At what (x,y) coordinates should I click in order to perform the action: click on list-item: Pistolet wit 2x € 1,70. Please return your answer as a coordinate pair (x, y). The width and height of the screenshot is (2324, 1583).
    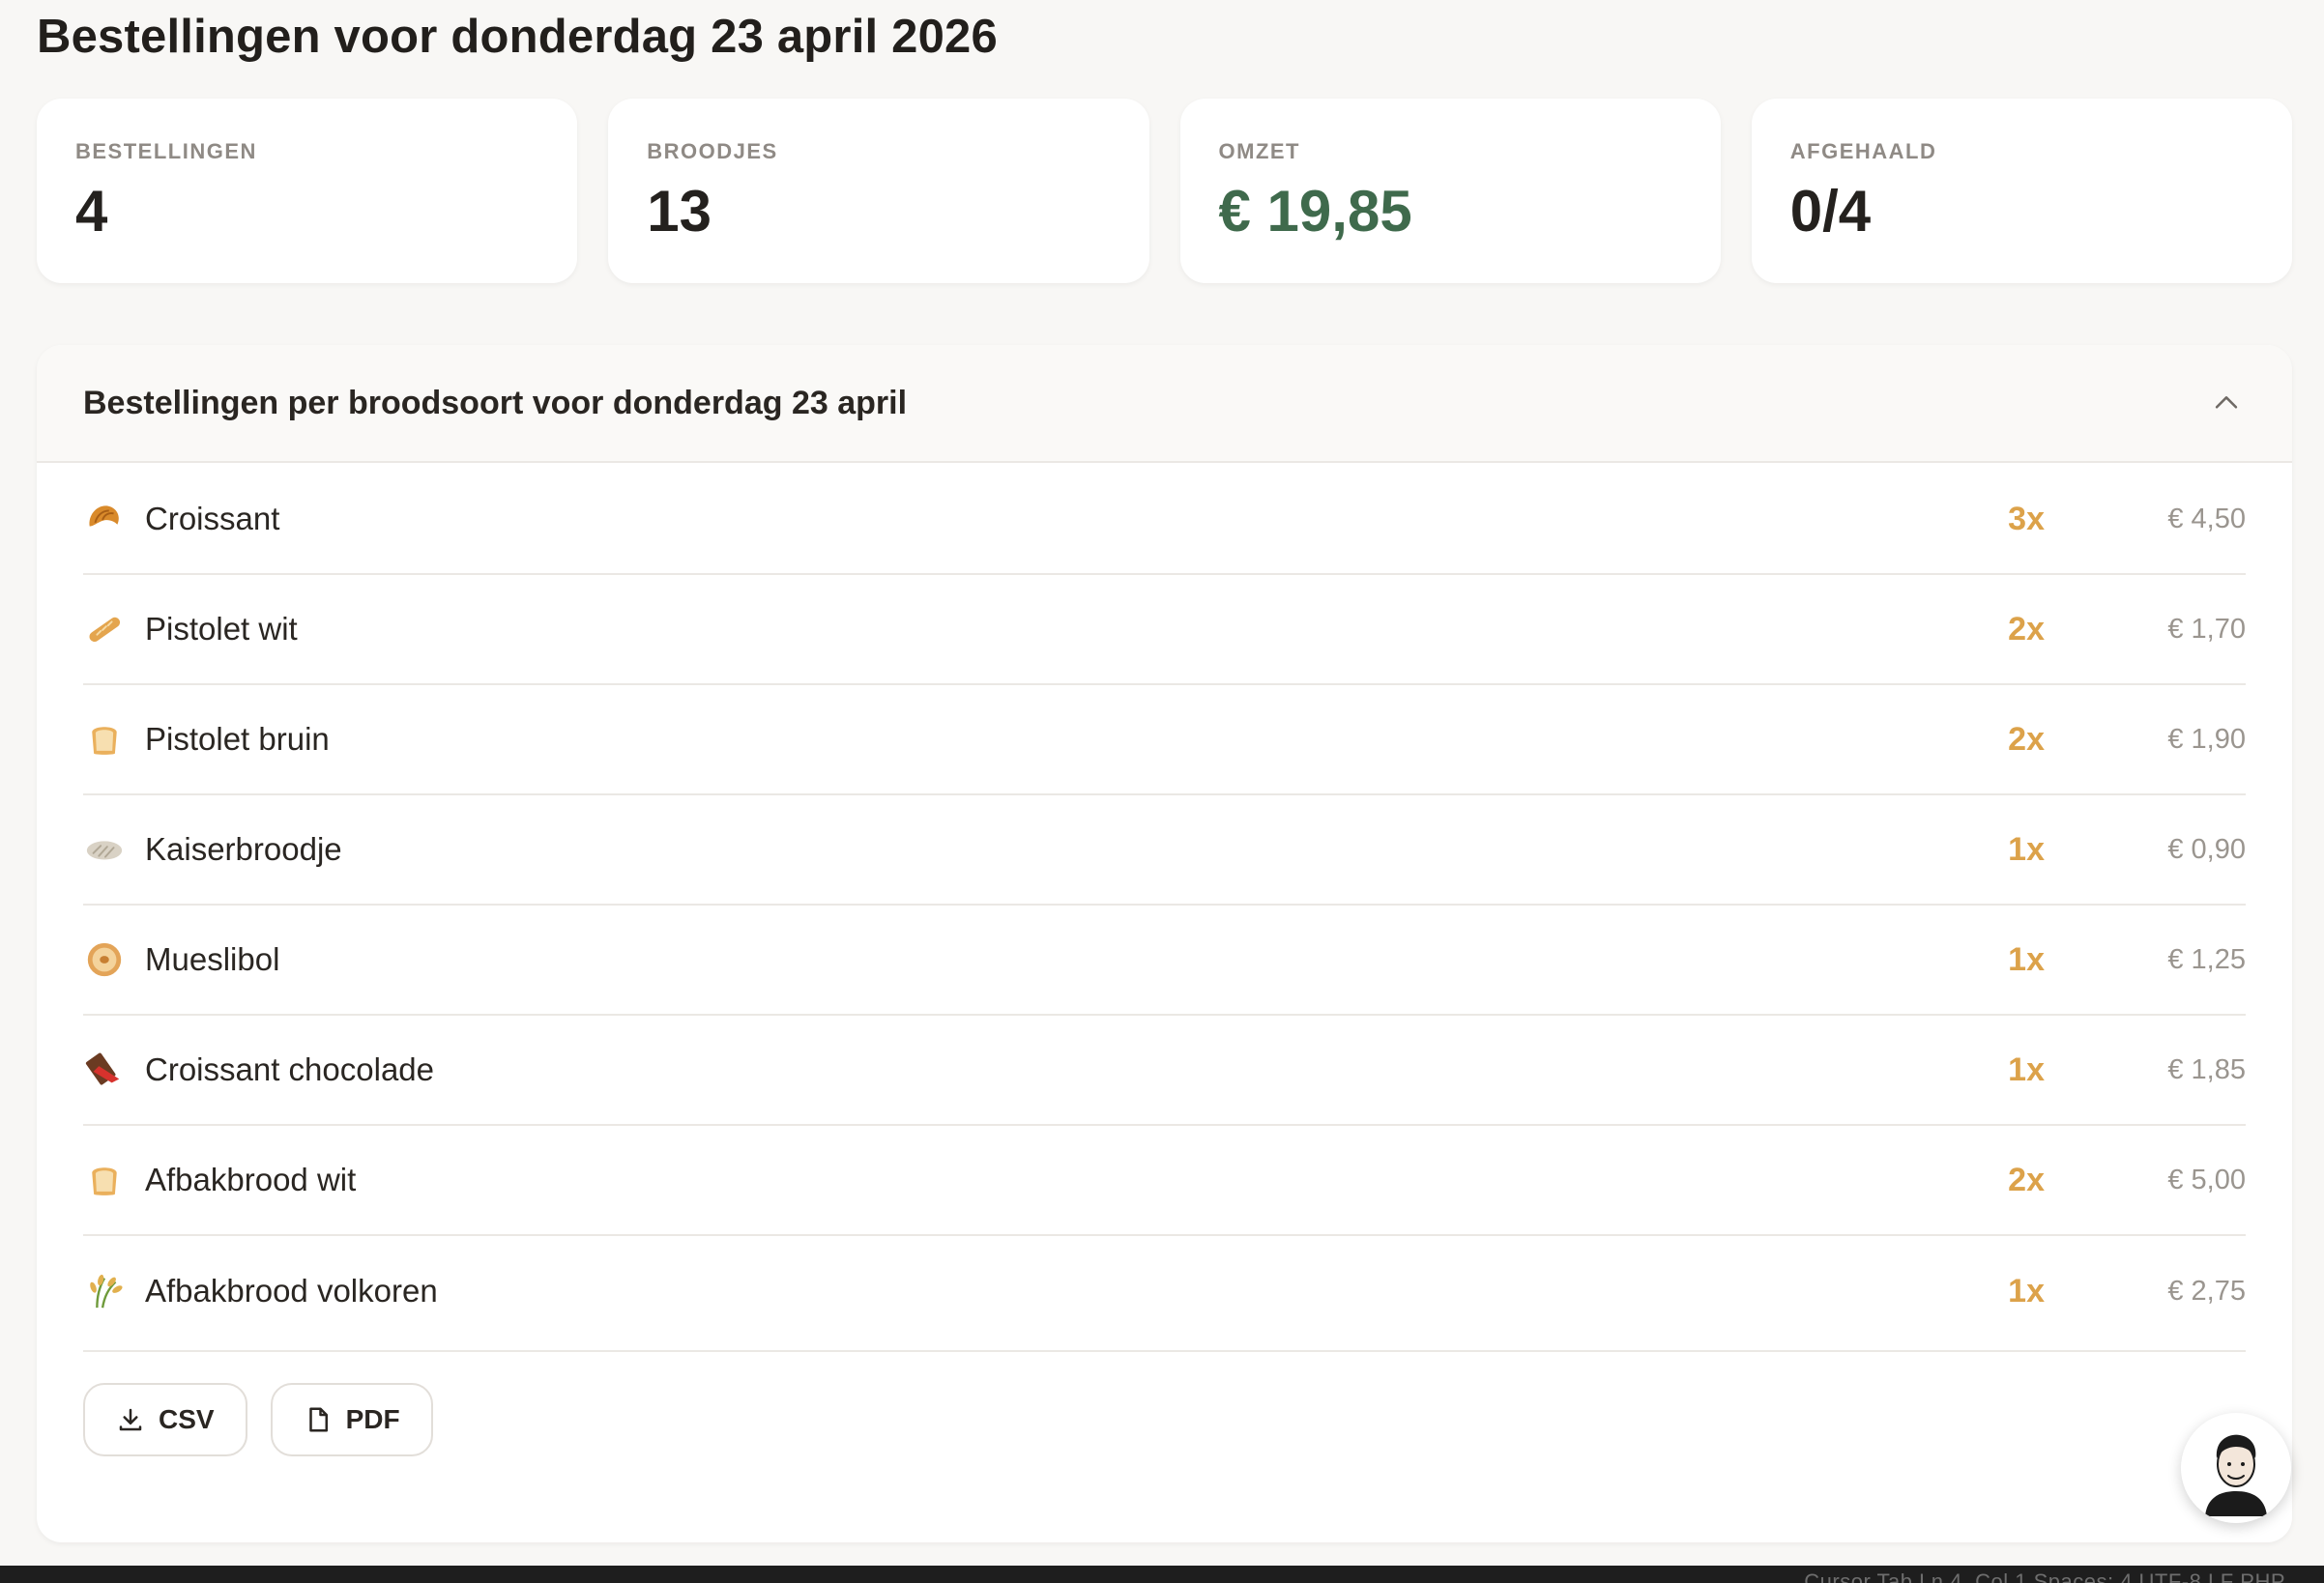
    Looking at the image, I should click on (1164, 630).